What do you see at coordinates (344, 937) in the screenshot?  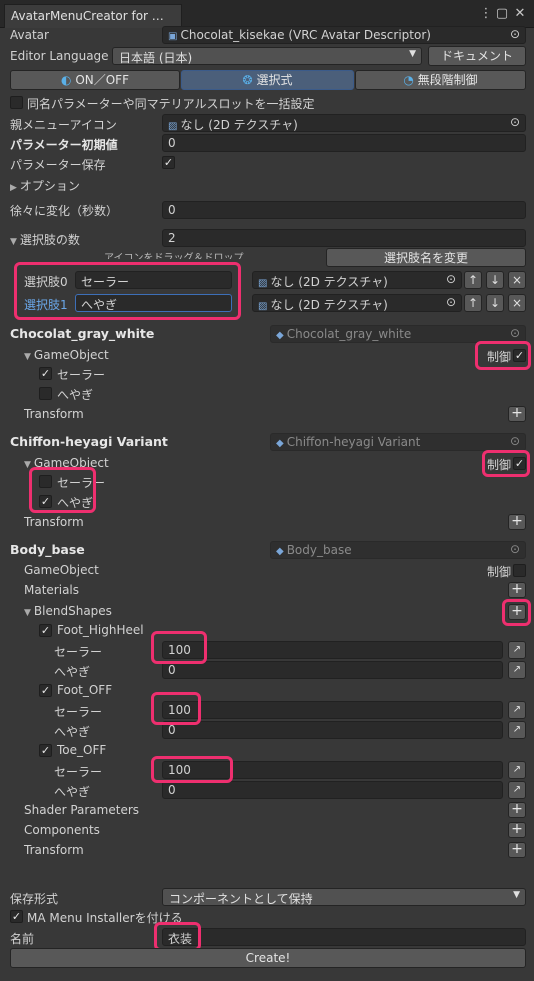 I see `name-field: 衣装` at bounding box center [344, 937].